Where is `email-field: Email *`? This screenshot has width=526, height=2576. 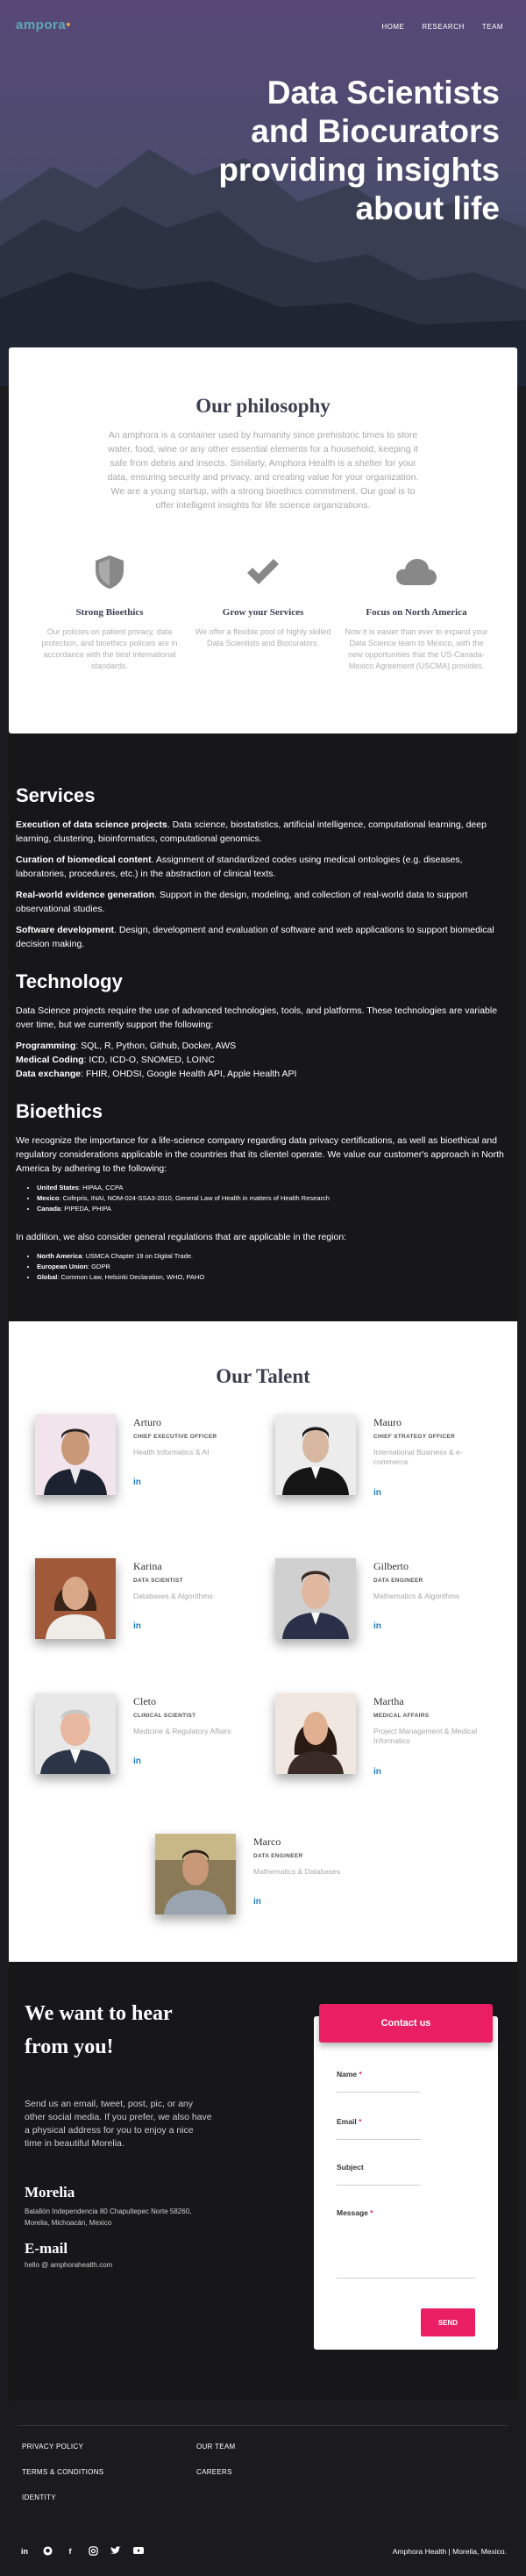
email-field: Email * is located at coordinates (379, 2126).